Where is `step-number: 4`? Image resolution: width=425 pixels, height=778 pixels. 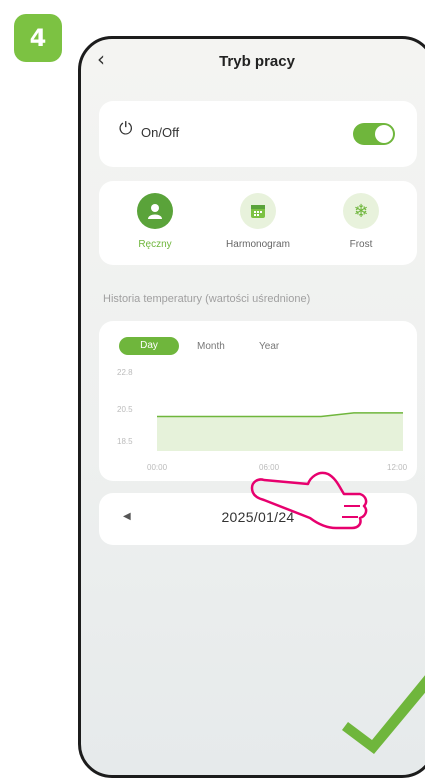
step-number: 4 is located at coordinates (38, 38).